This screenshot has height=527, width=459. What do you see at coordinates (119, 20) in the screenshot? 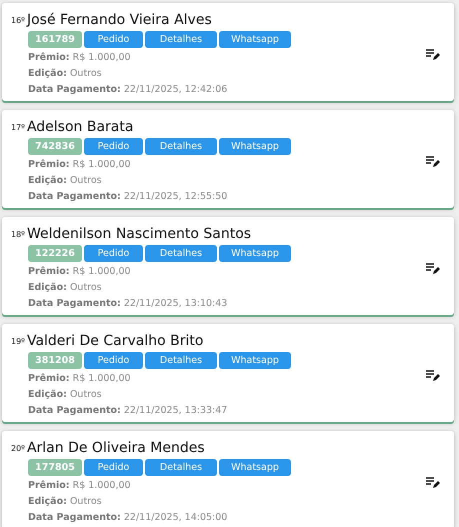
I see `winner-name: José Fernando Vieira Alves` at bounding box center [119, 20].